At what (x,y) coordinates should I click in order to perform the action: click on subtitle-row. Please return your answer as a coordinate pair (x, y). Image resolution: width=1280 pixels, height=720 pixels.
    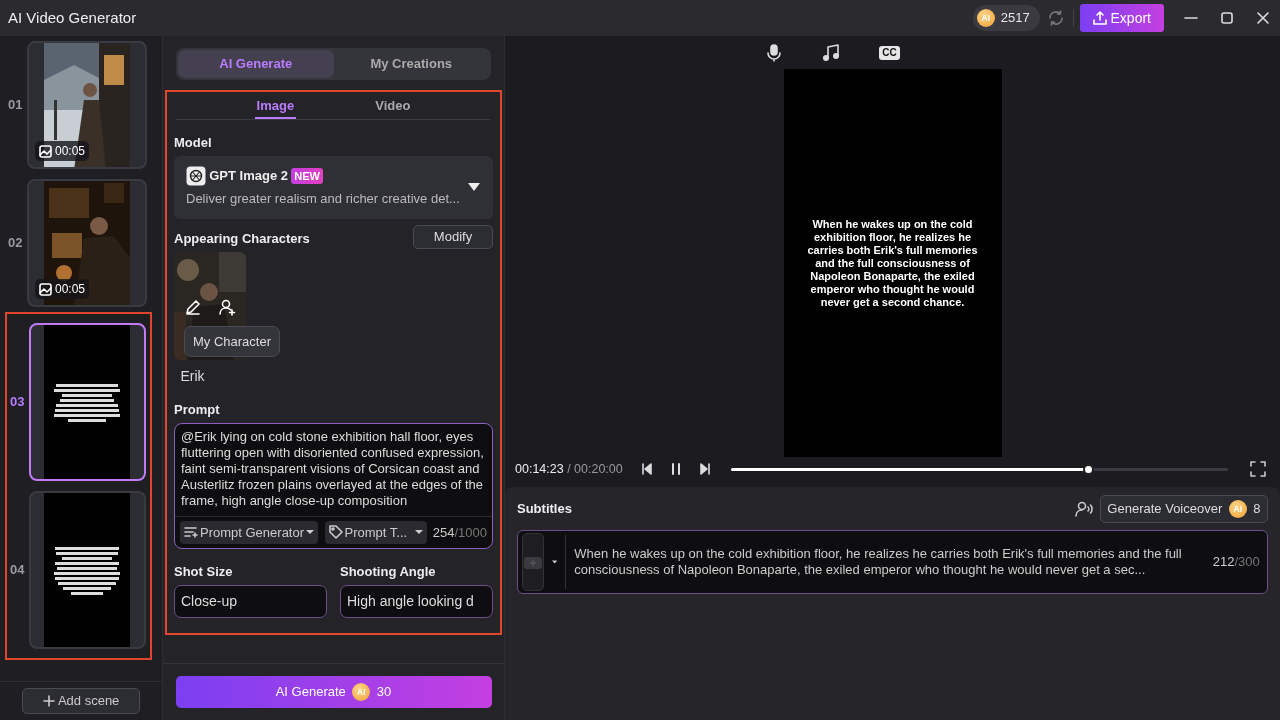
    Looking at the image, I should click on (892, 561).